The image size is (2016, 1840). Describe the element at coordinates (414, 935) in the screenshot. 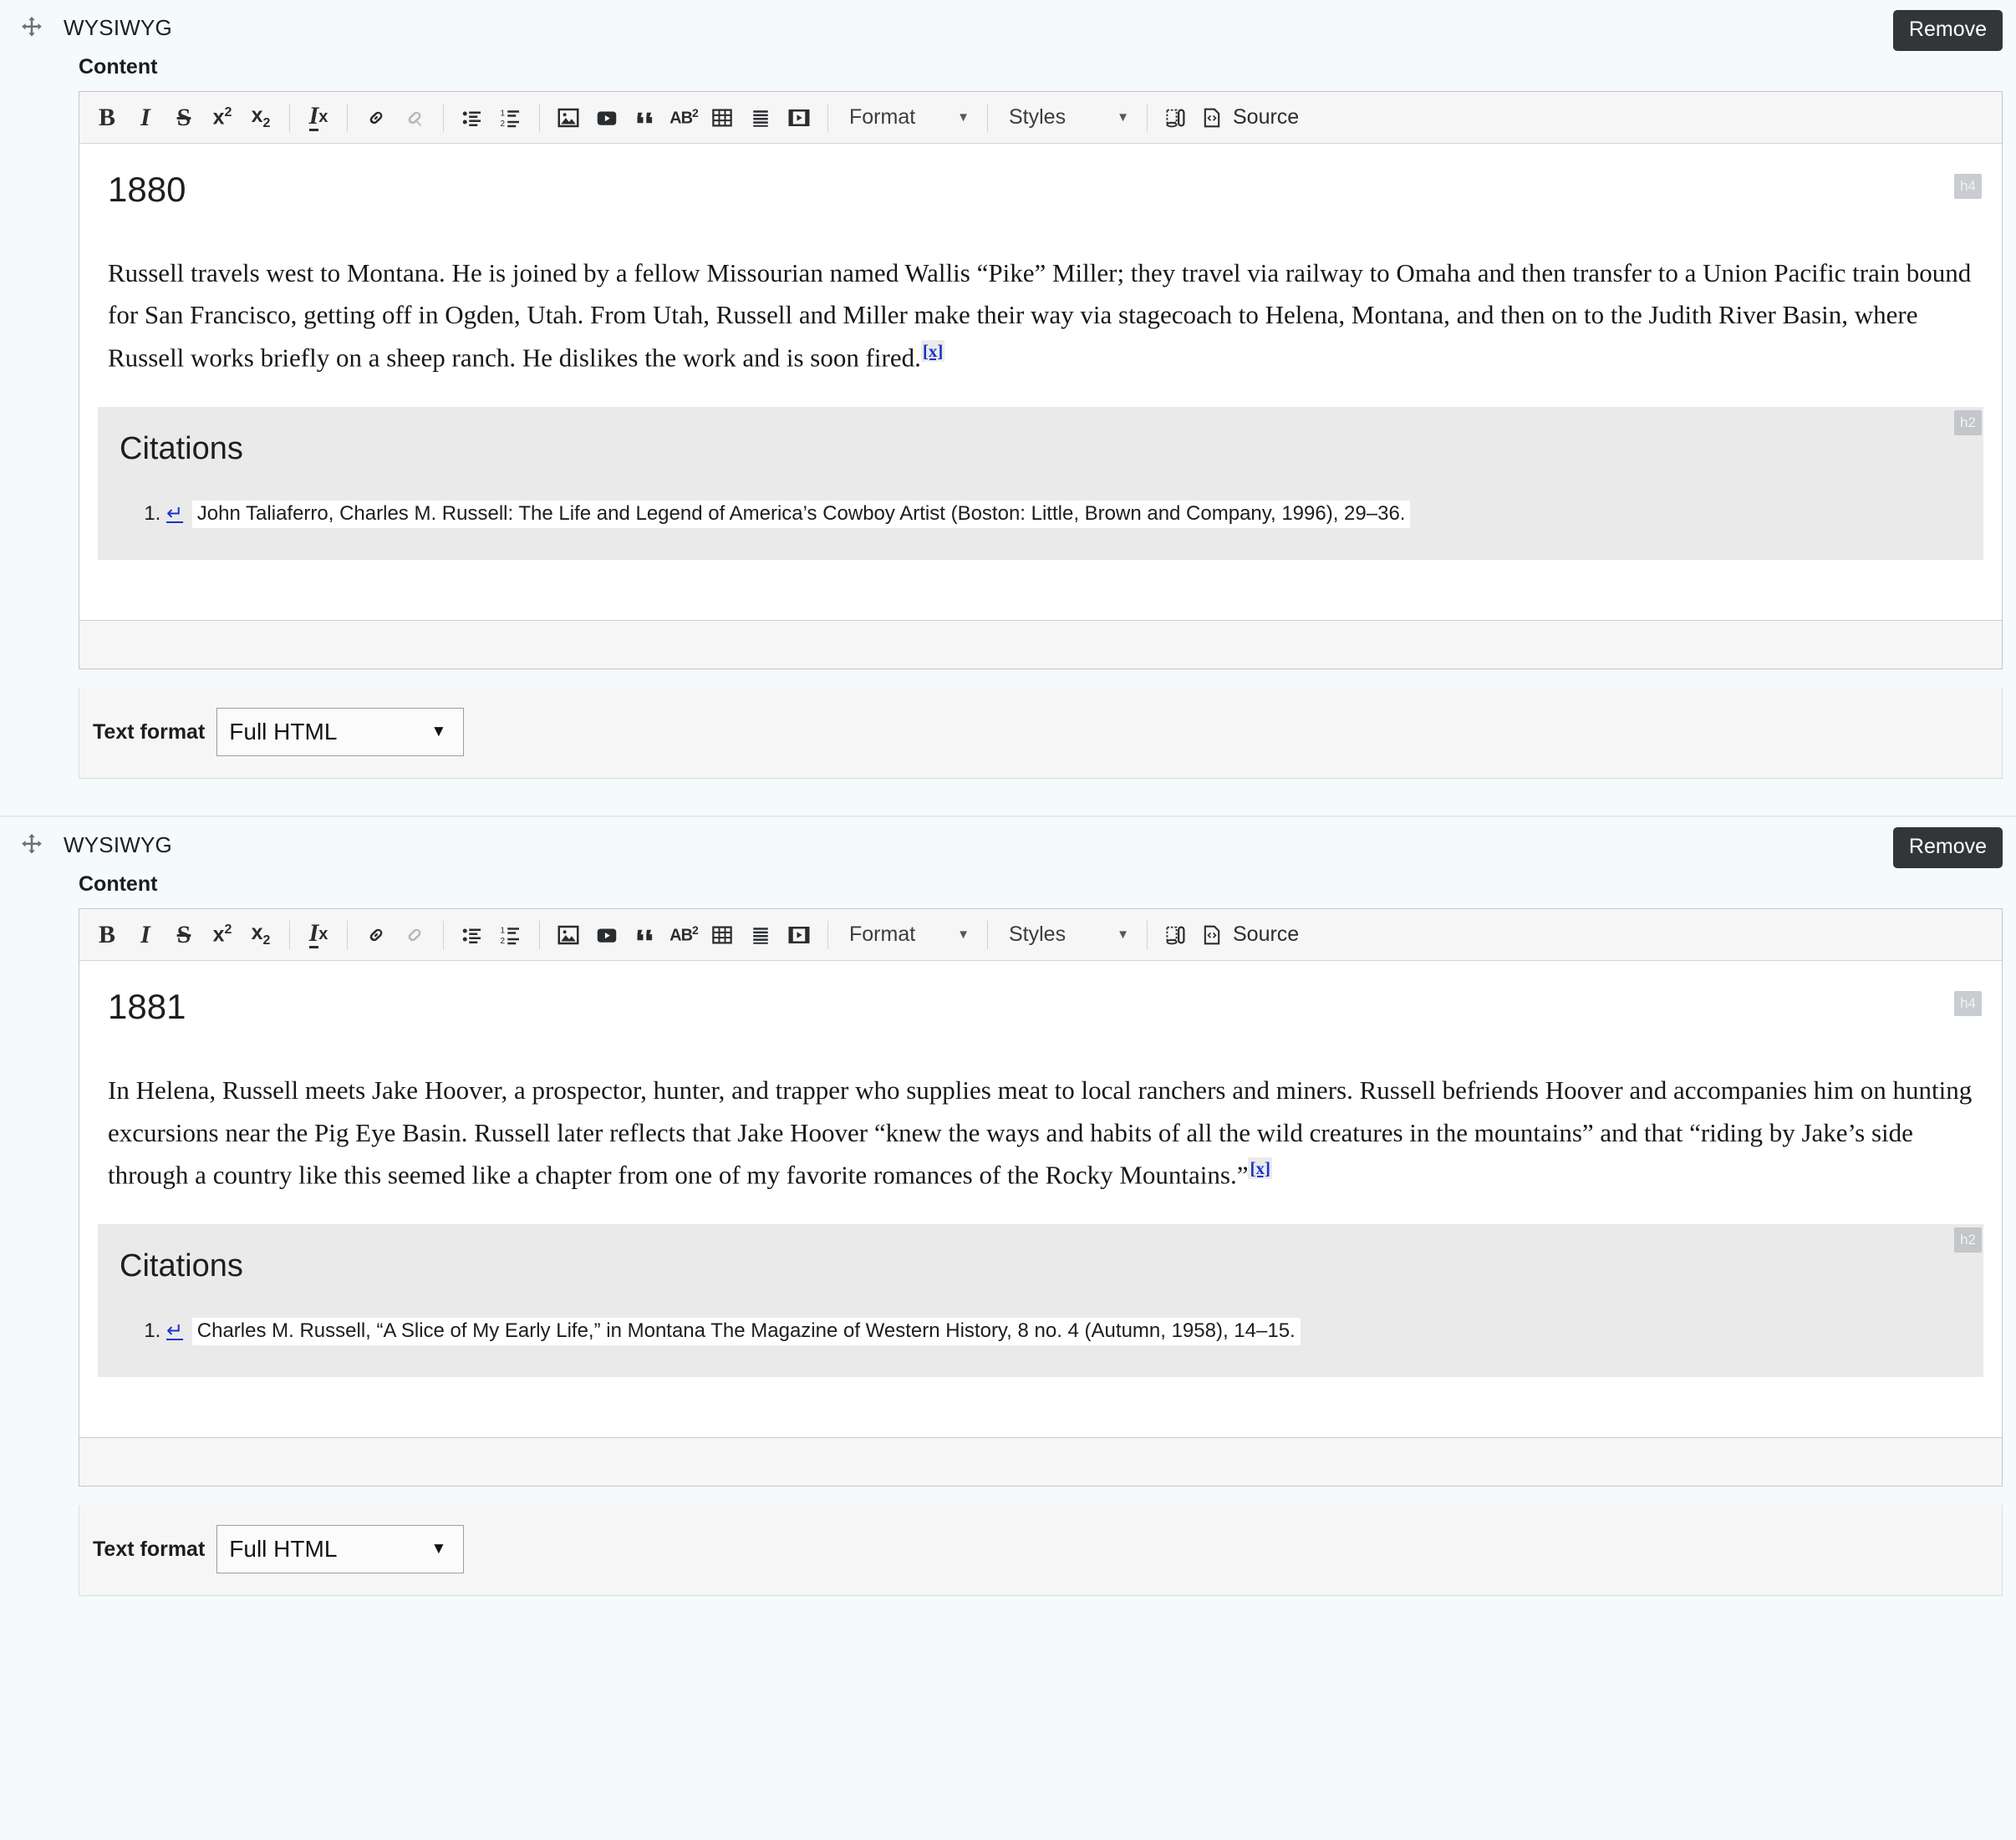

I see `unlink-icon` at that location.